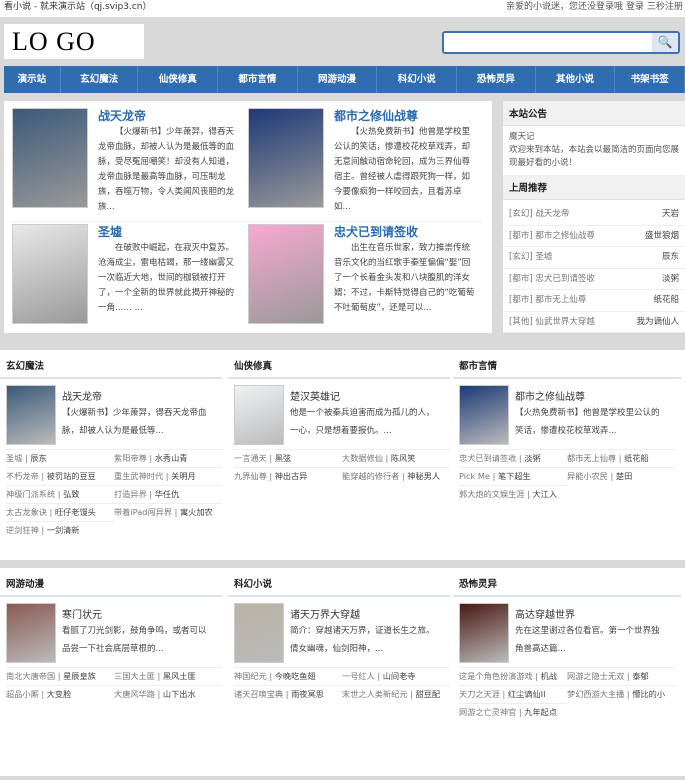 This screenshot has width=685, height=780. I want to click on book-link: 天刀之天涯 | 红尘谪仙II, so click(513, 694).